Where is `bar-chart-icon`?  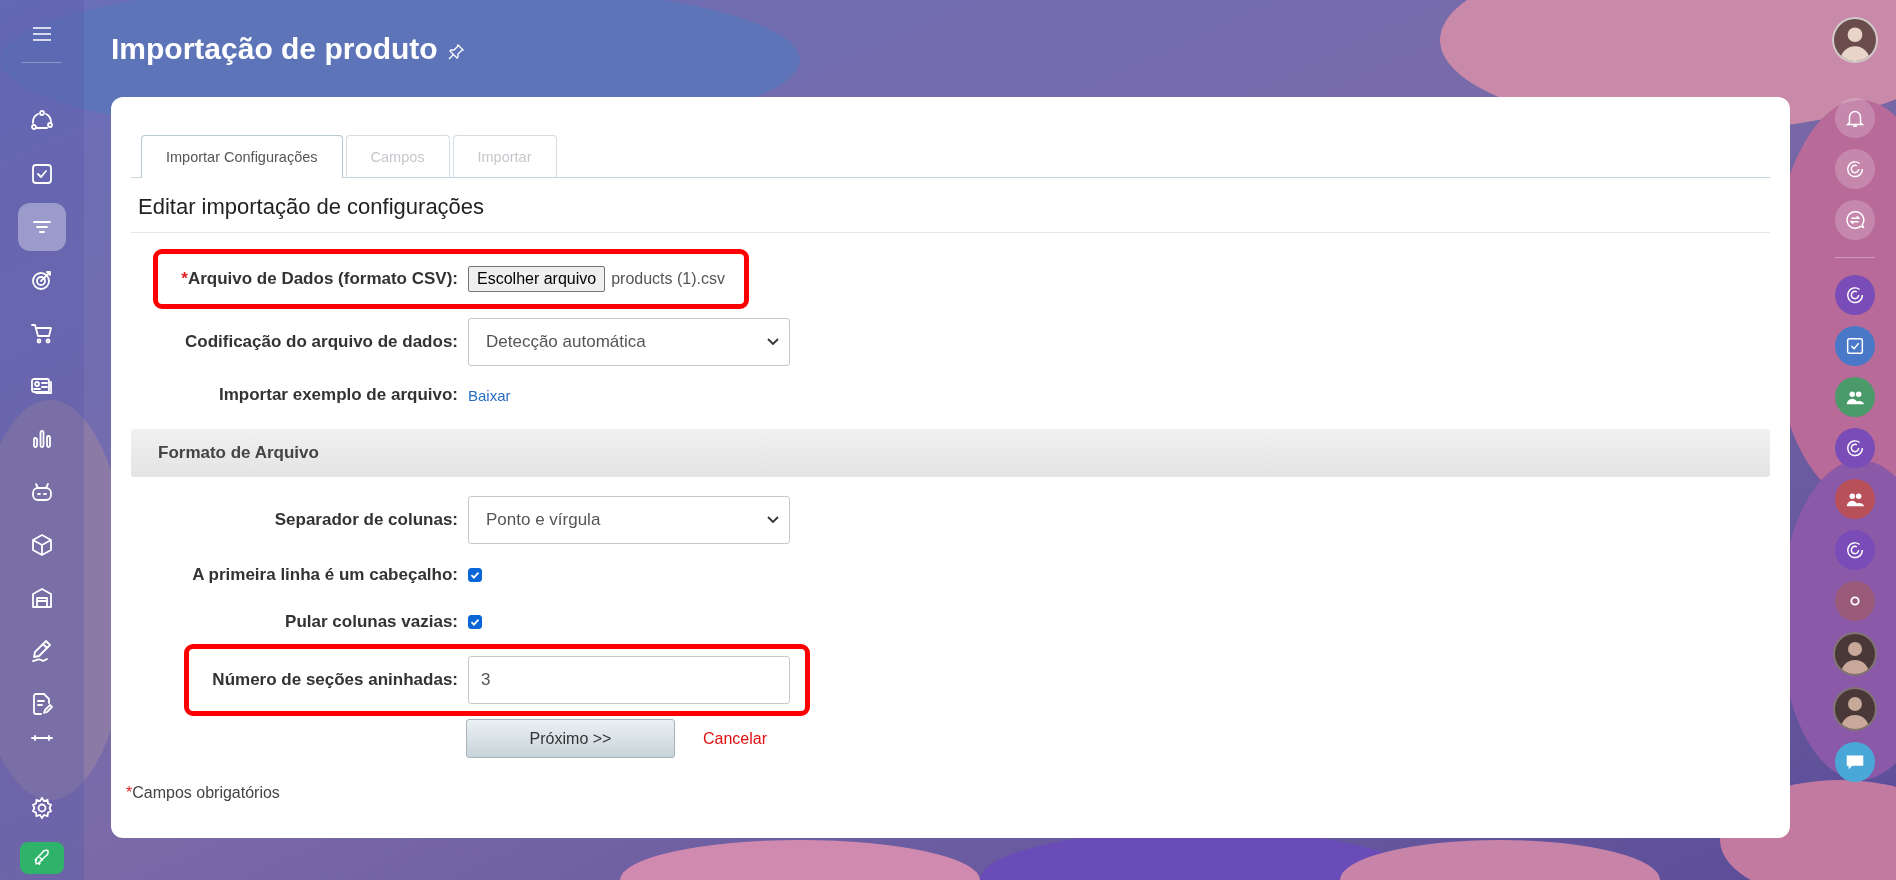 bar-chart-icon is located at coordinates (42, 439).